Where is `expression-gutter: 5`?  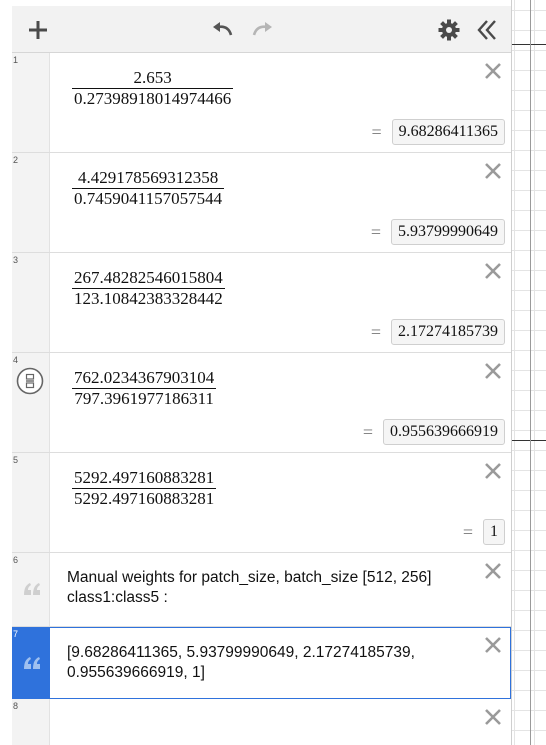 expression-gutter: 5 is located at coordinates (31, 502).